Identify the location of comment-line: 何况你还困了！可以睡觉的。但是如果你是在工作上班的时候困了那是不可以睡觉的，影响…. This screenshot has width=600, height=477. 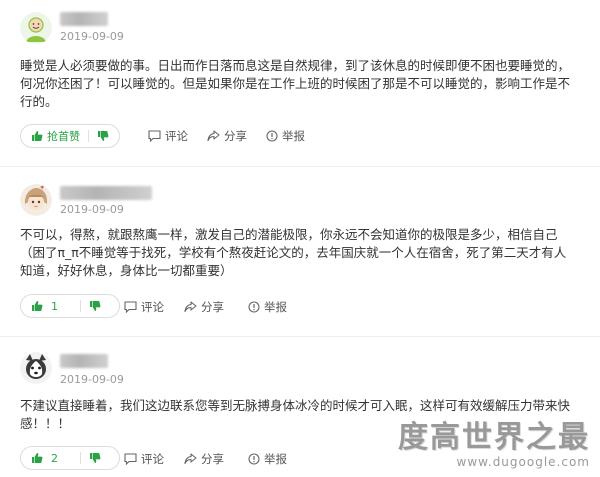
(295, 83).